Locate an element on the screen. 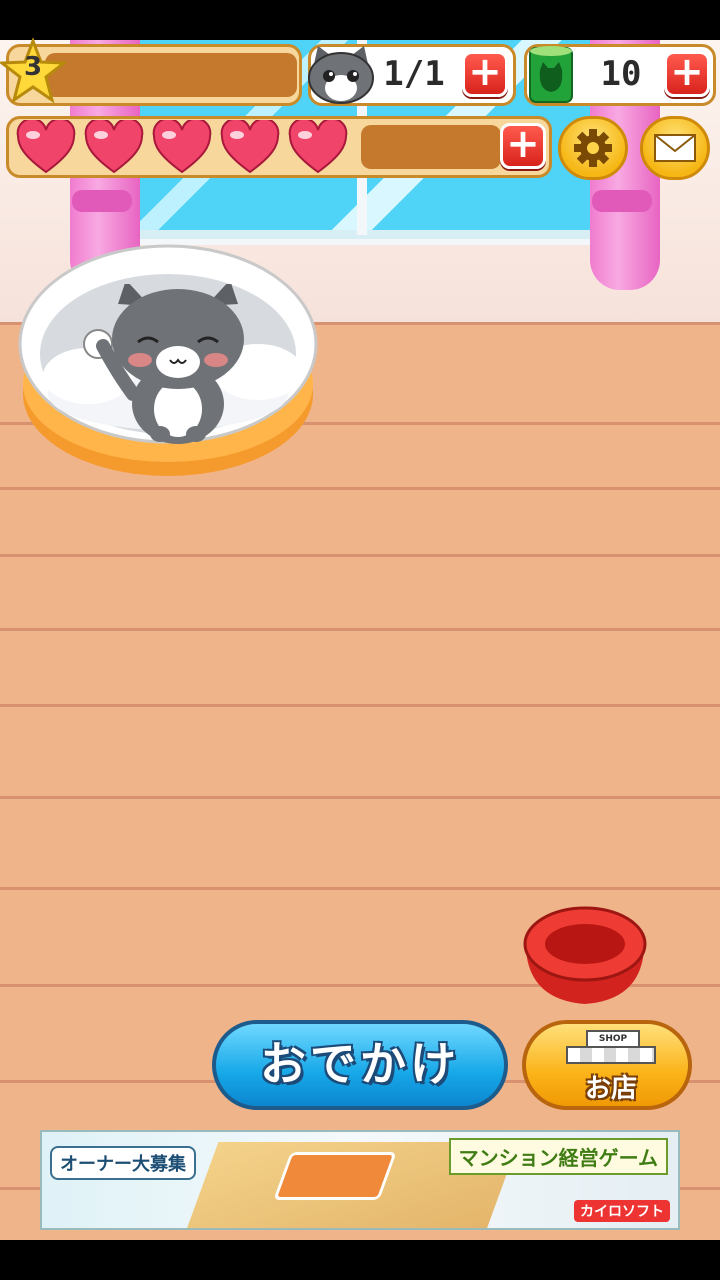 The image size is (720, 1280). right-curtain-tie is located at coordinates (622, 201).